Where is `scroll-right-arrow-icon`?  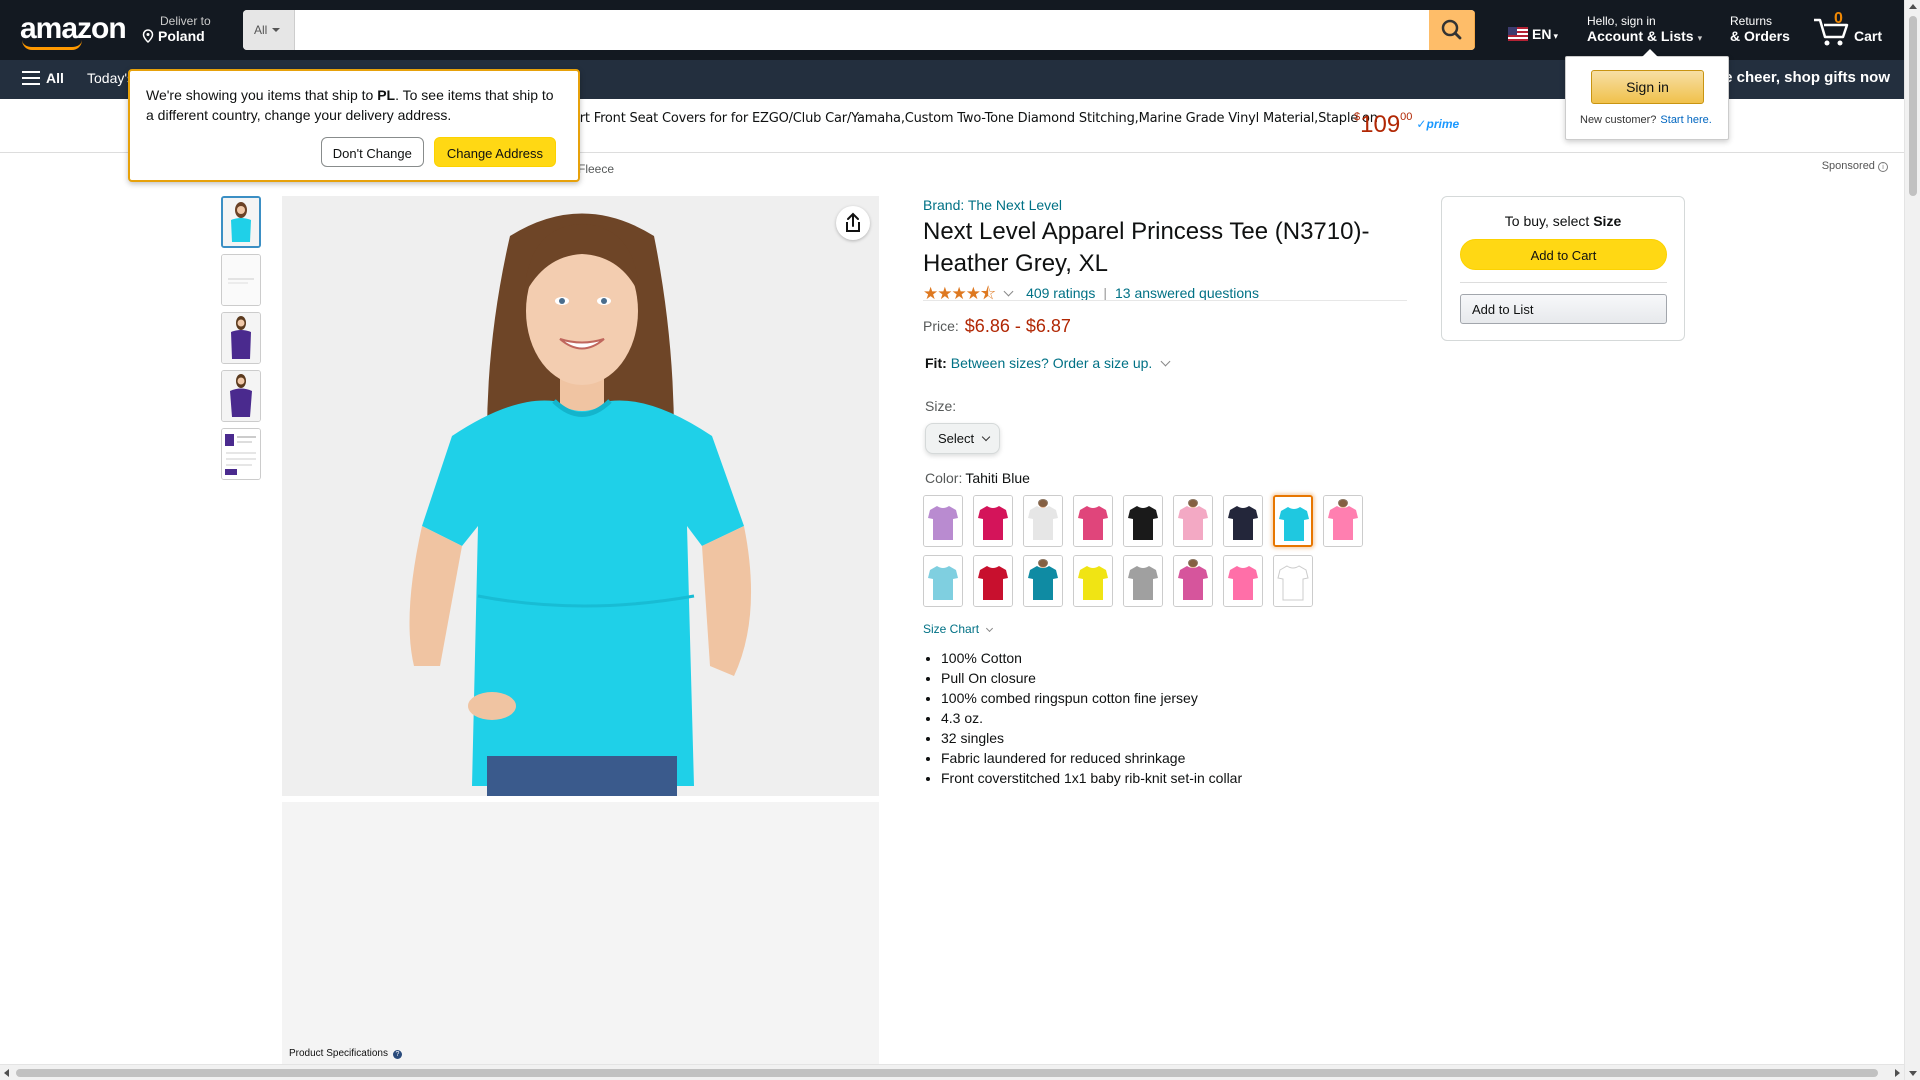 scroll-right-arrow-icon is located at coordinates (1897, 1073).